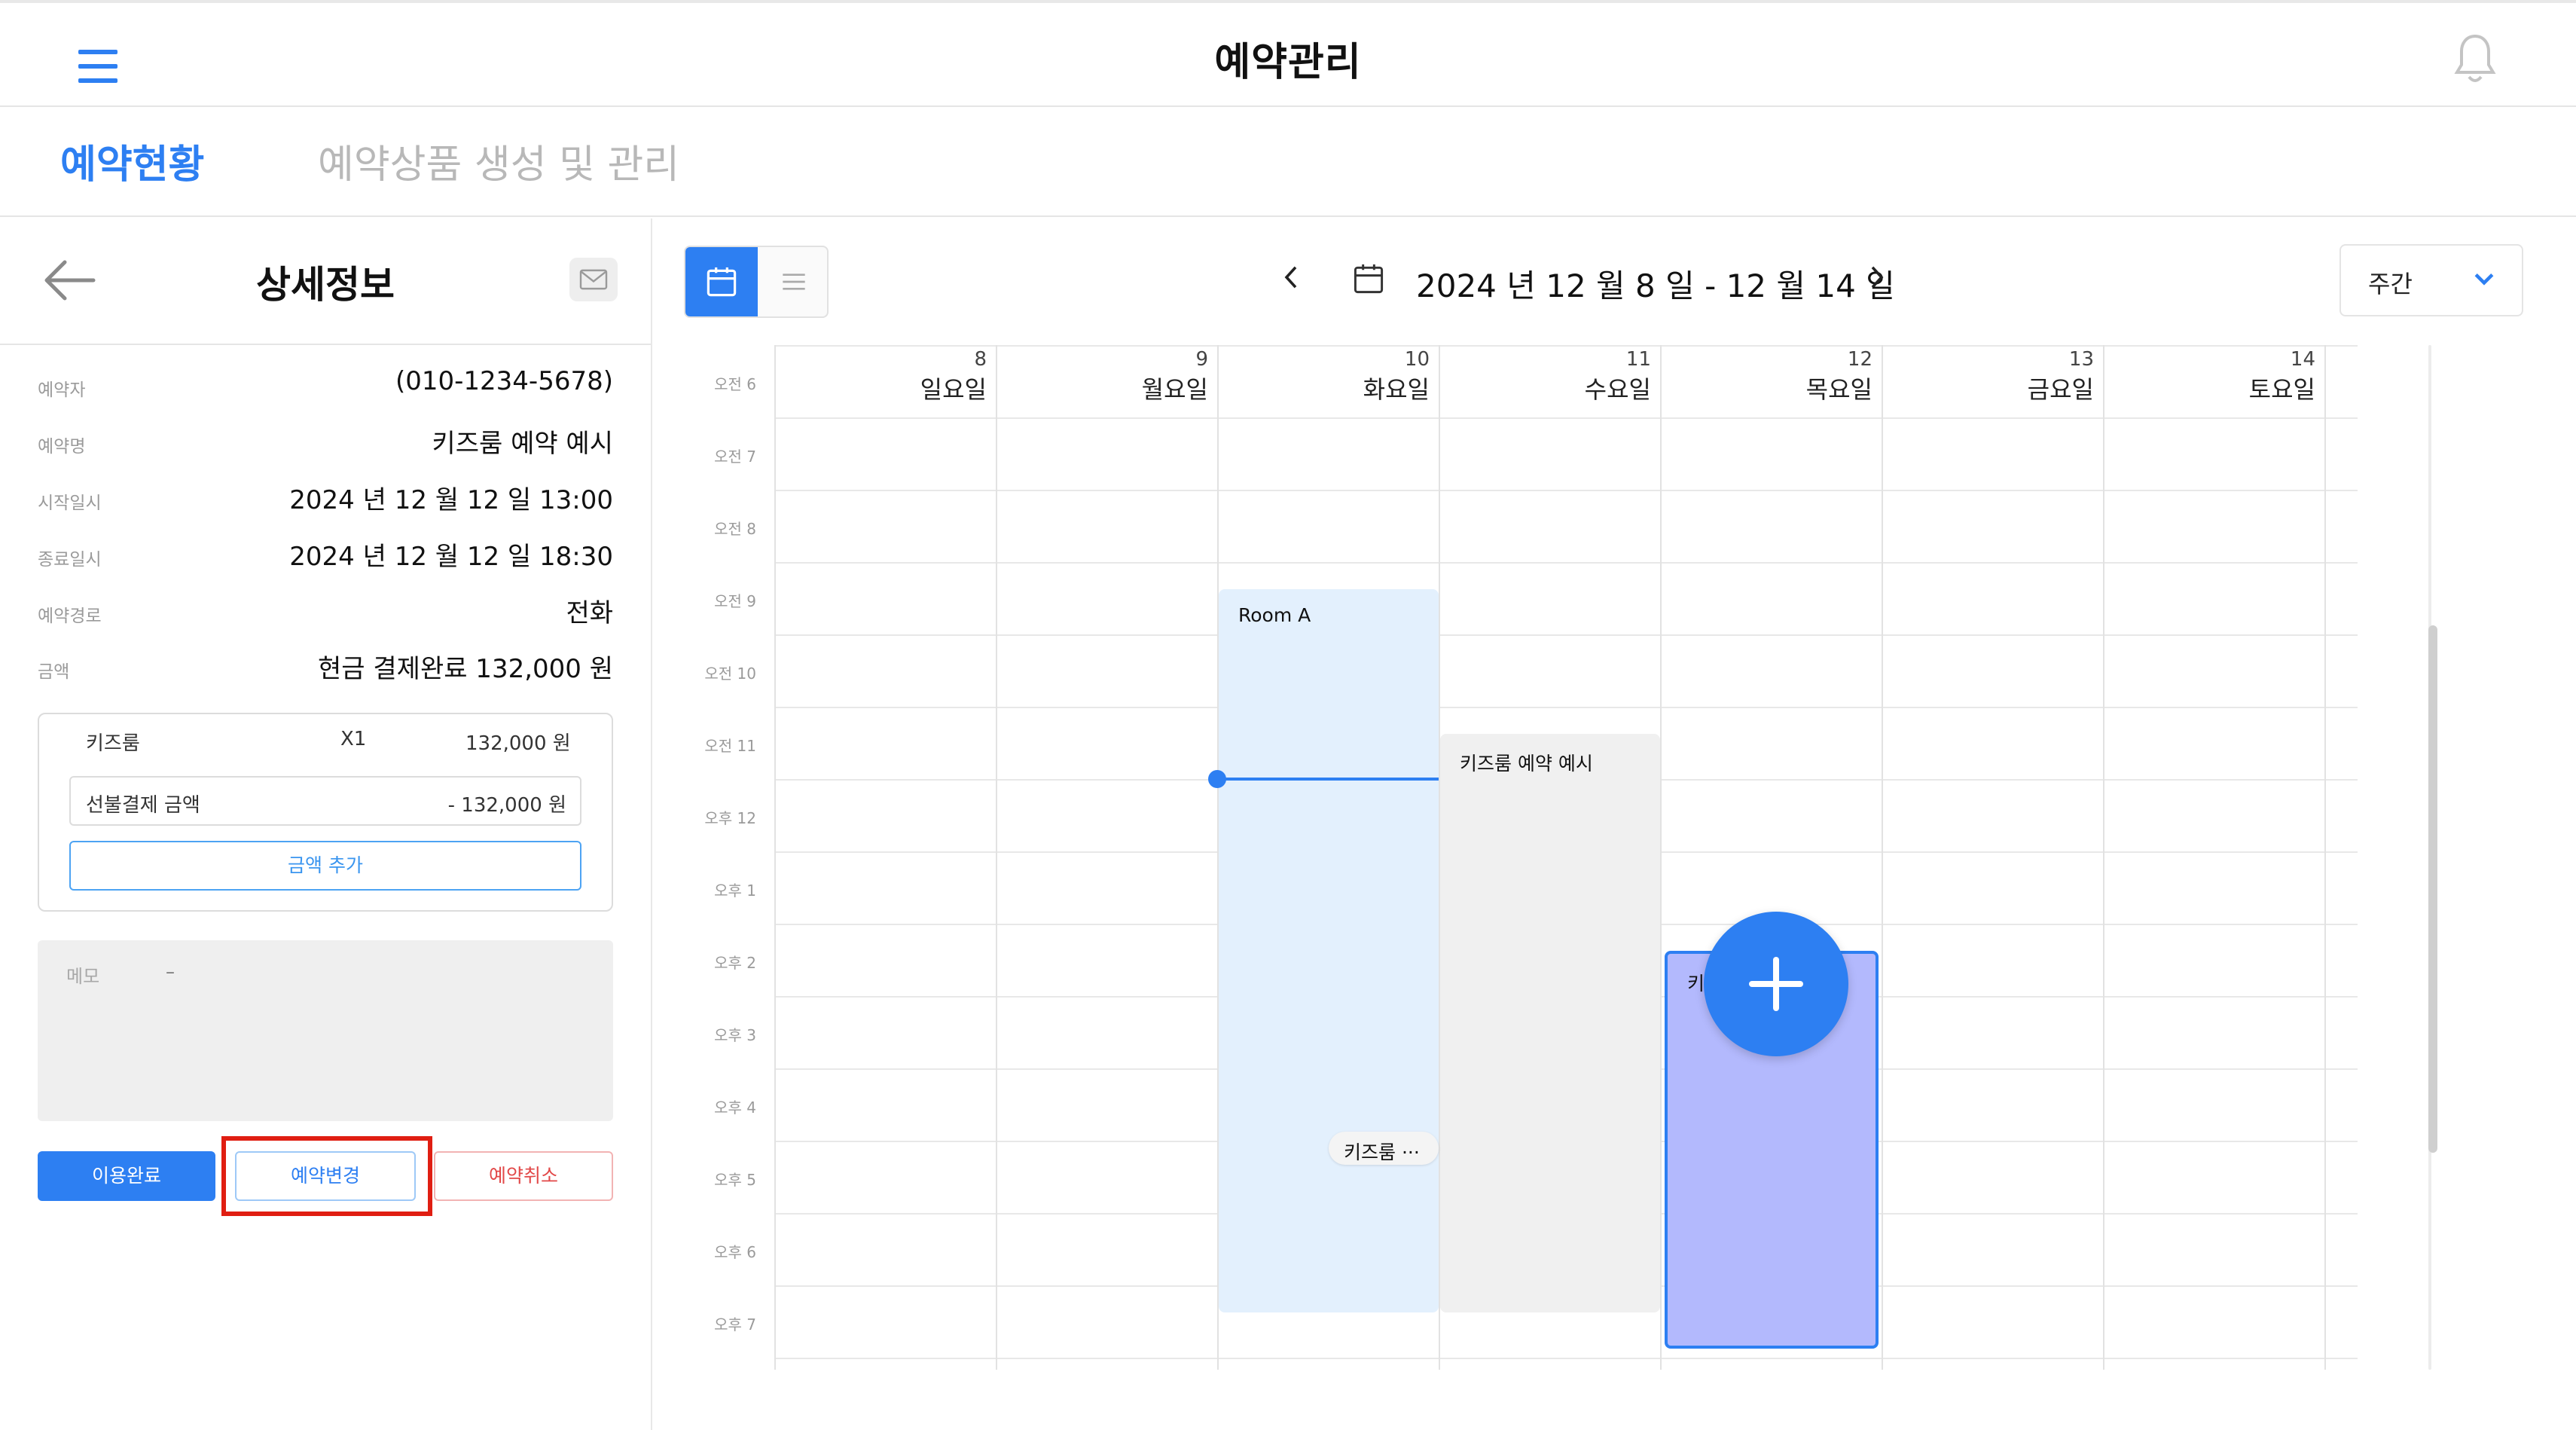 The image size is (2576, 1430). What do you see at coordinates (54, 672) in the screenshot?
I see `info-label: 금액` at bounding box center [54, 672].